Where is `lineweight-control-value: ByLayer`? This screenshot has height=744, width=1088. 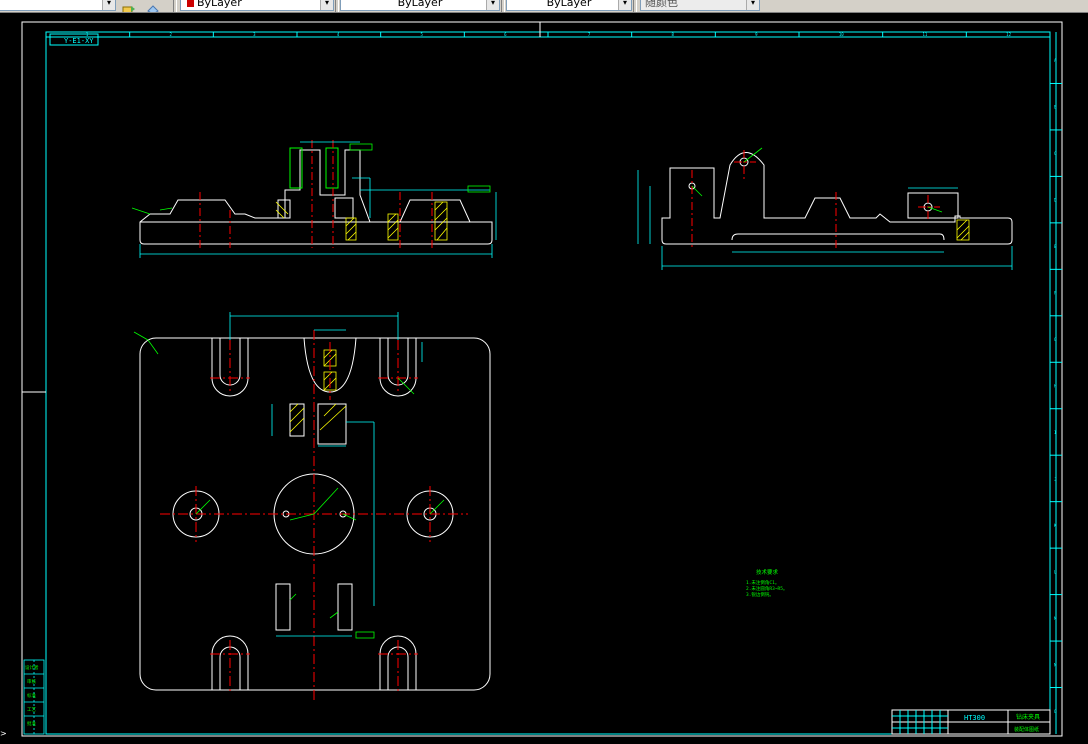 lineweight-control-value: ByLayer is located at coordinates (569, 4).